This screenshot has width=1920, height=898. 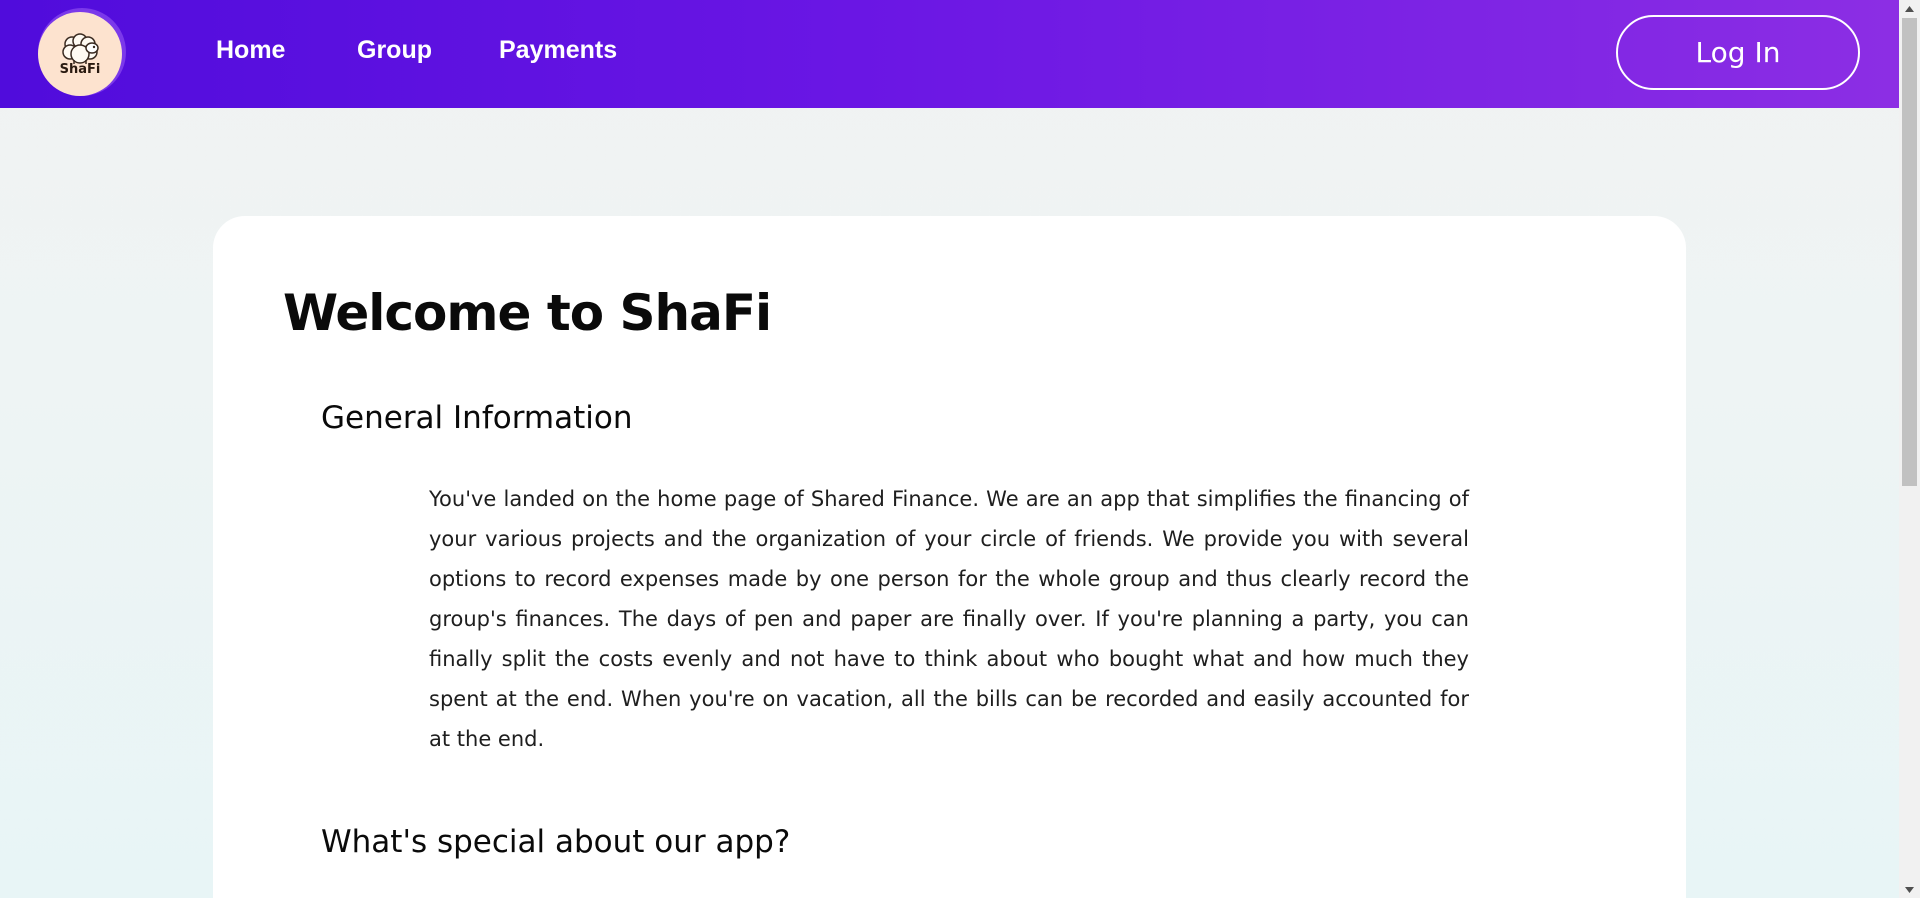 I want to click on scroll-up-arrow-icon, so click(x=1909, y=8).